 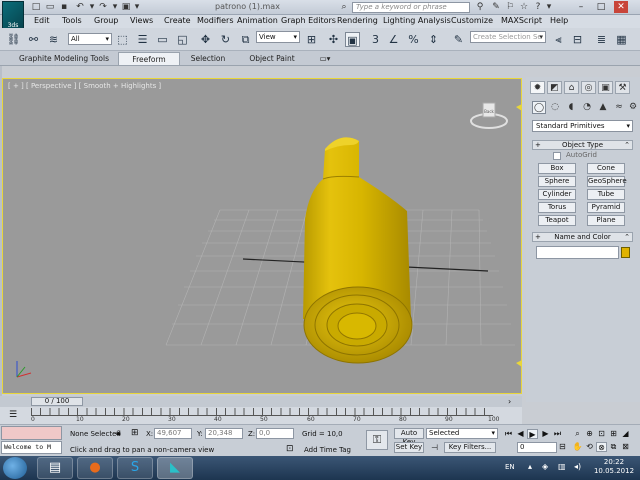 What do you see at coordinates (458, 39) in the screenshot?
I see `edit-named-selection-icon: ✎` at bounding box center [458, 39].